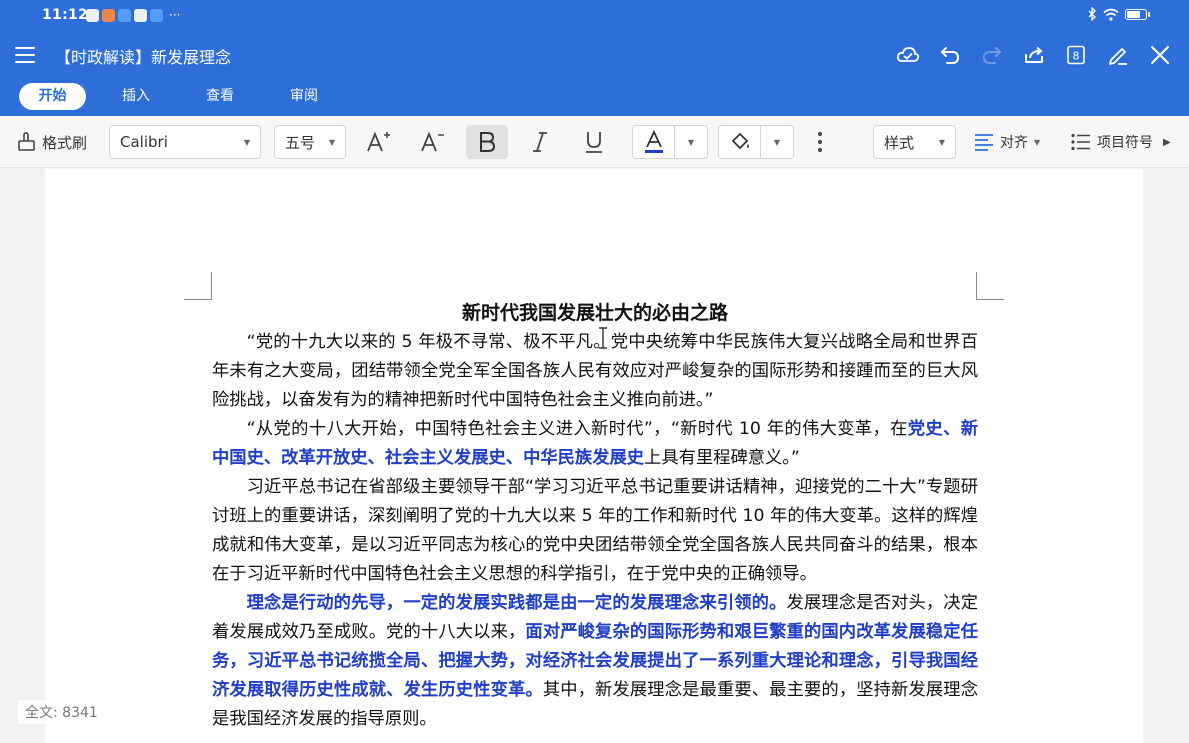 This screenshot has width=1189, height=743. I want to click on page-count-icon: 8, so click(1076, 55).